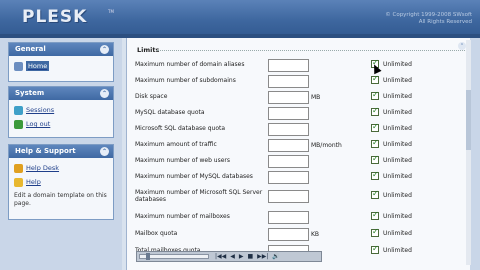  What do you see at coordinates (60, 199) in the screenshot?
I see `help-context-text: Edit a domain template on this page.` at bounding box center [60, 199].